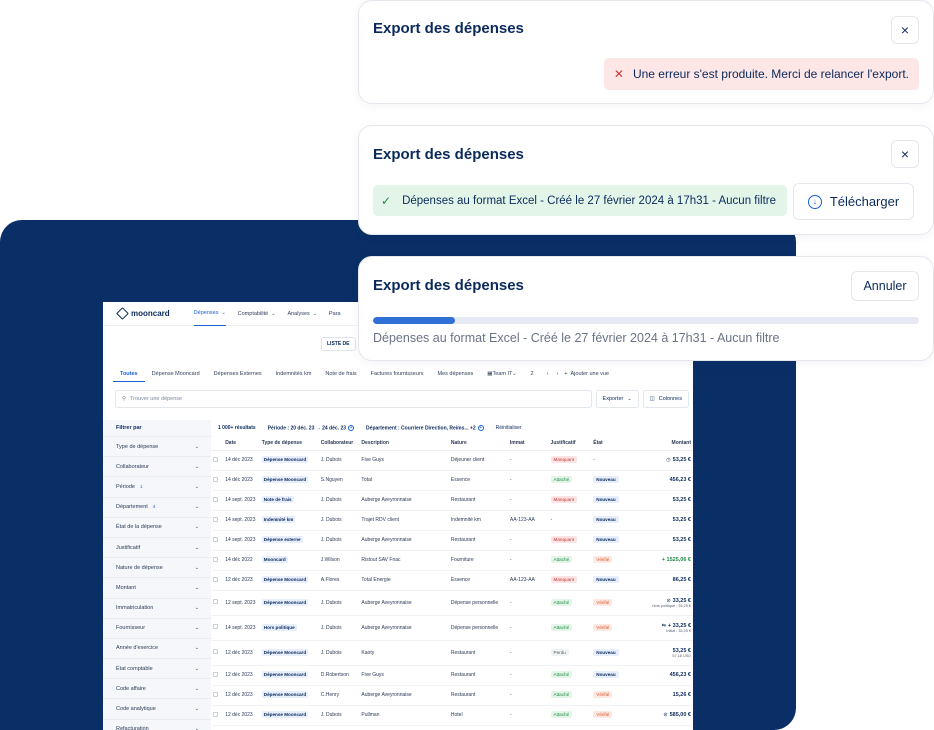 This screenshot has width=934, height=730. I want to click on export-progress-bar, so click(646, 320).